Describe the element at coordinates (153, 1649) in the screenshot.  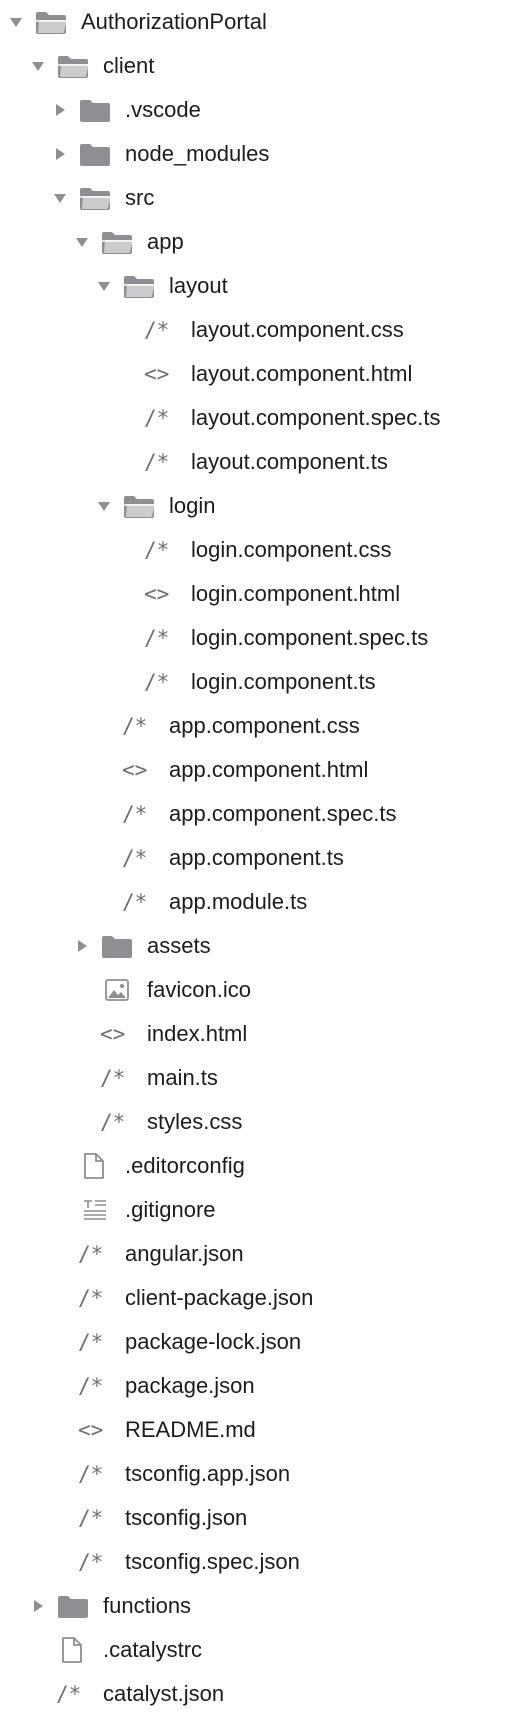
I see `tree-item-label: .catalystrc` at that location.